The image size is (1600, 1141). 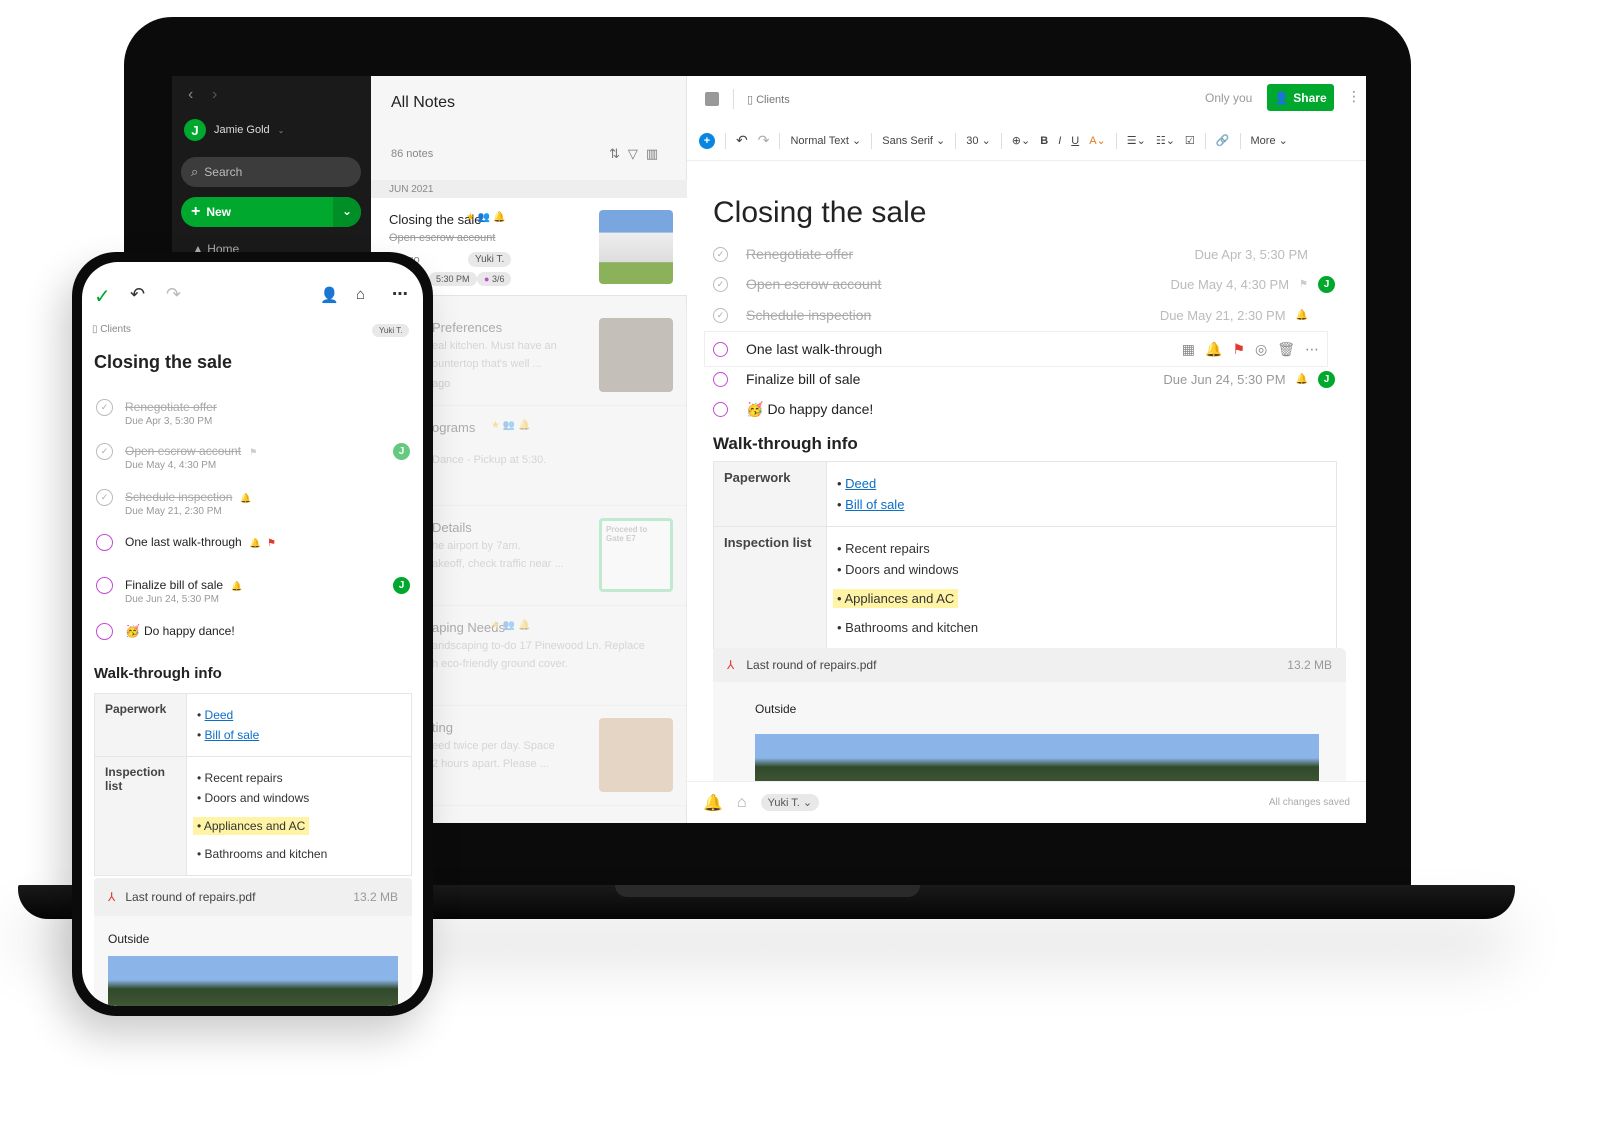 I want to click on expand-icon, so click(x=712, y=99).